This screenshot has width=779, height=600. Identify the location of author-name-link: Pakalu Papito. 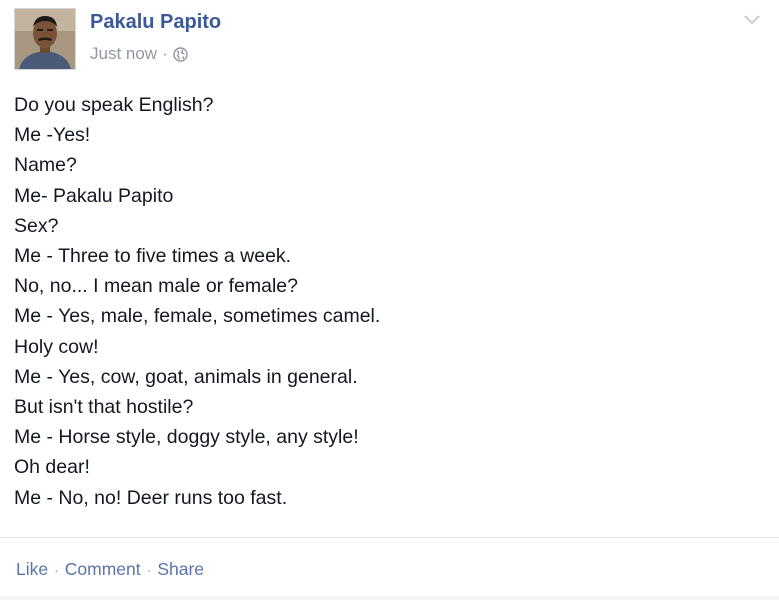
(155, 22).